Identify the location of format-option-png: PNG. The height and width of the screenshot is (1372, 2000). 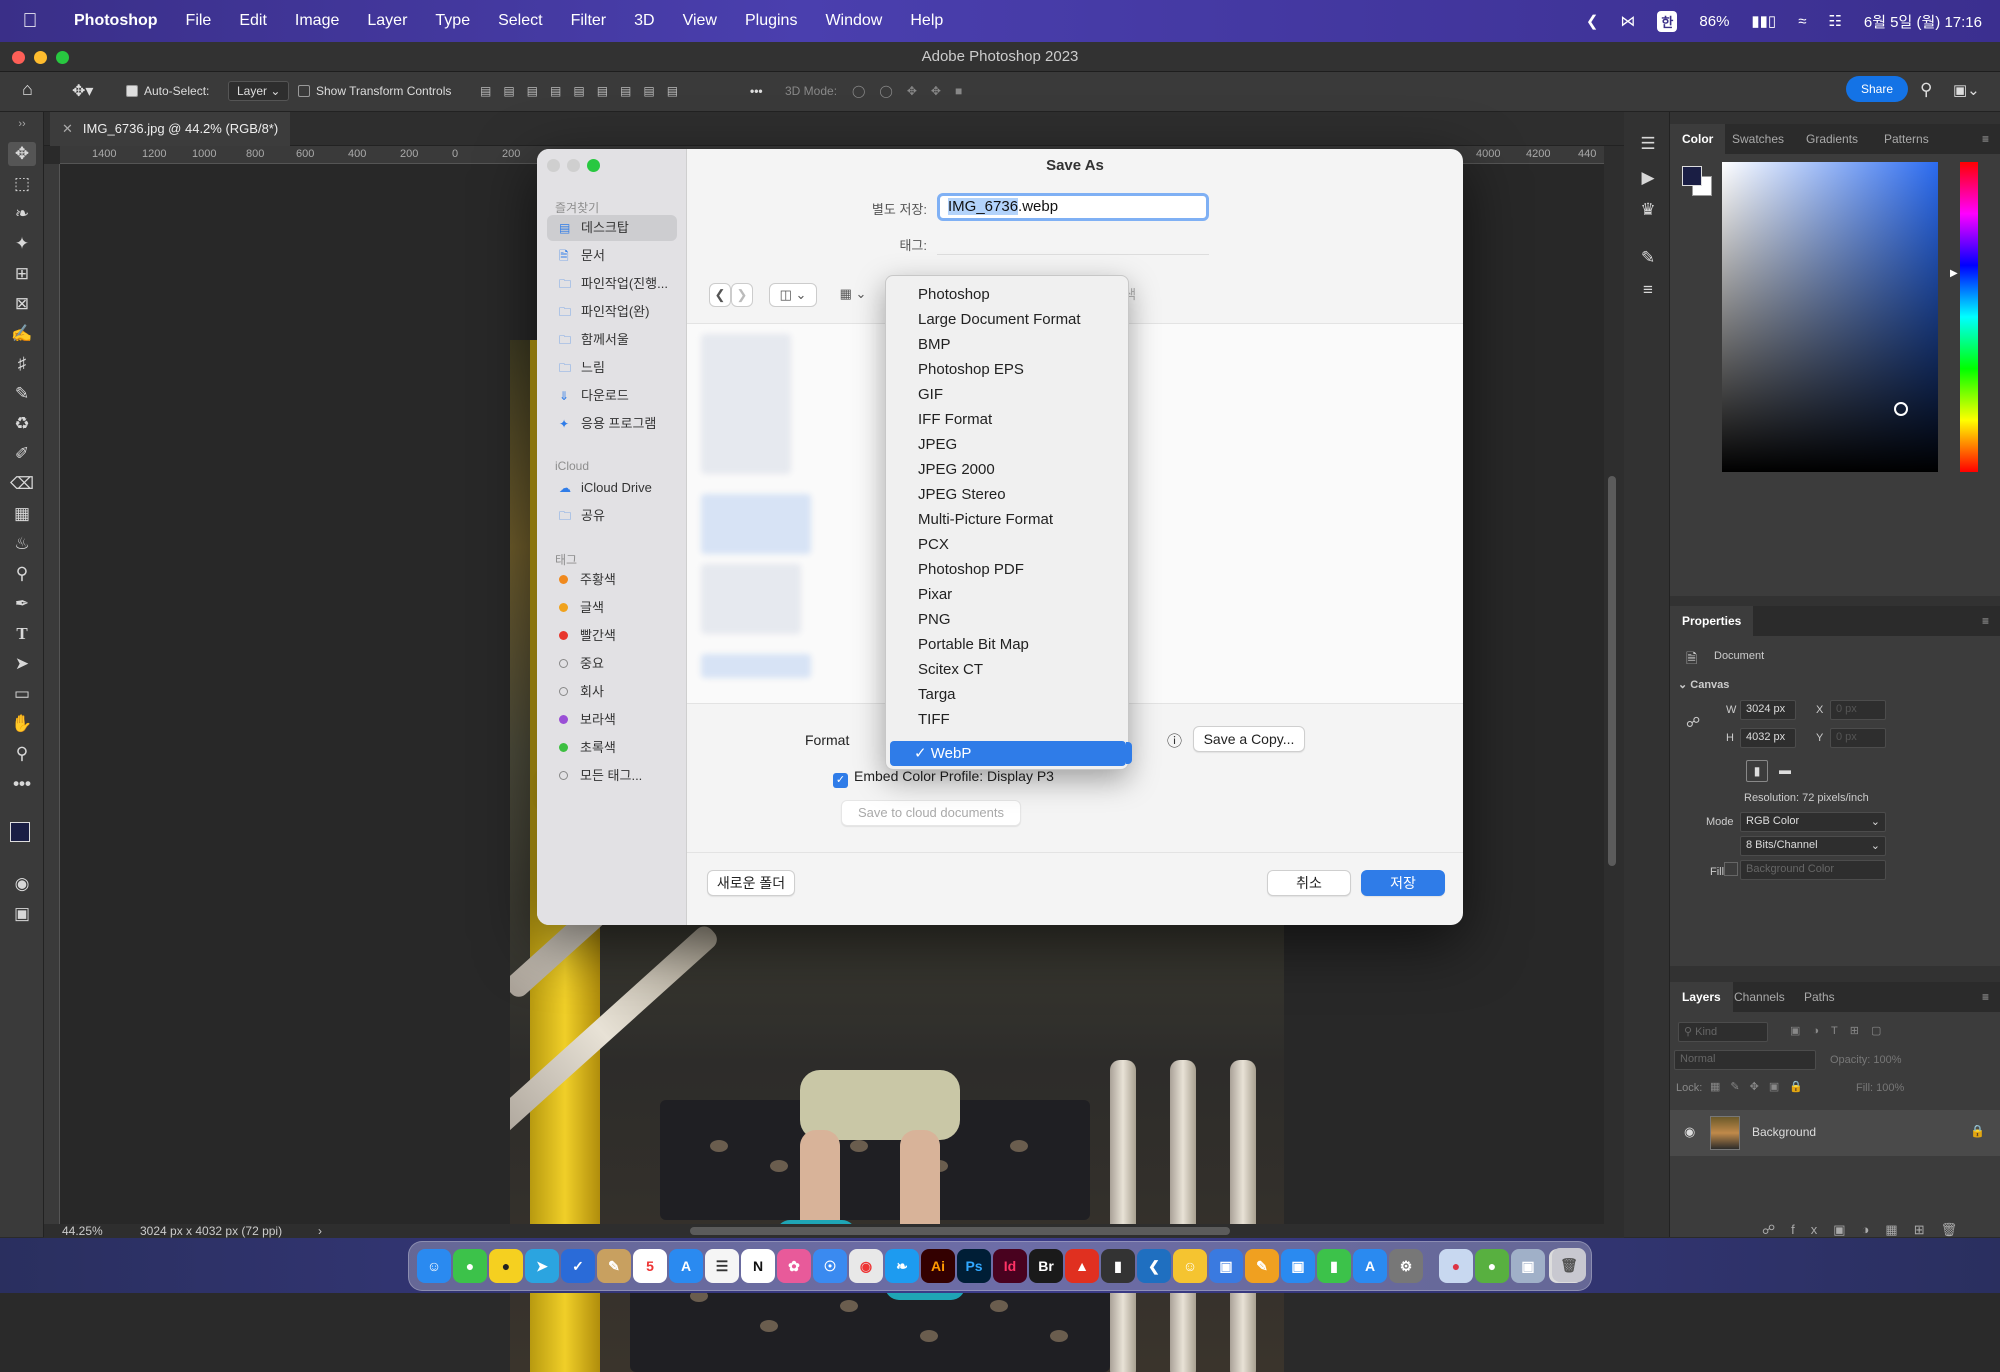
(1008, 619).